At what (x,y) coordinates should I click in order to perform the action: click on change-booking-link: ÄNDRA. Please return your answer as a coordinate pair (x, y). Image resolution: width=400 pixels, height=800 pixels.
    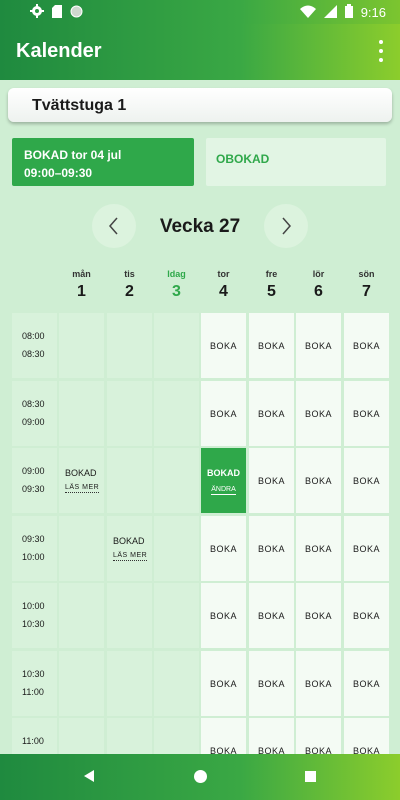
    Looking at the image, I should click on (223, 490).